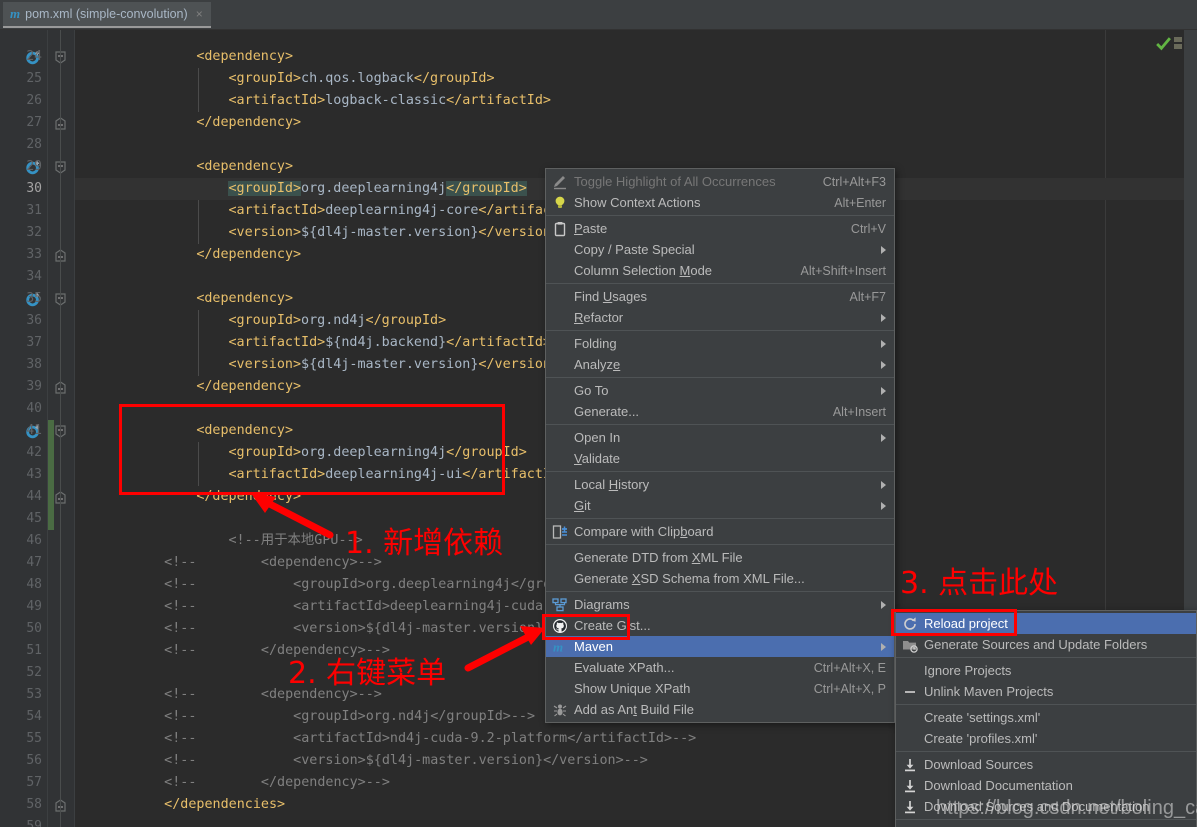 The height and width of the screenshot is (827, 1197). I want to click on context-menu-item-generate: Generate... Alt+Insert, so click(720, 411).